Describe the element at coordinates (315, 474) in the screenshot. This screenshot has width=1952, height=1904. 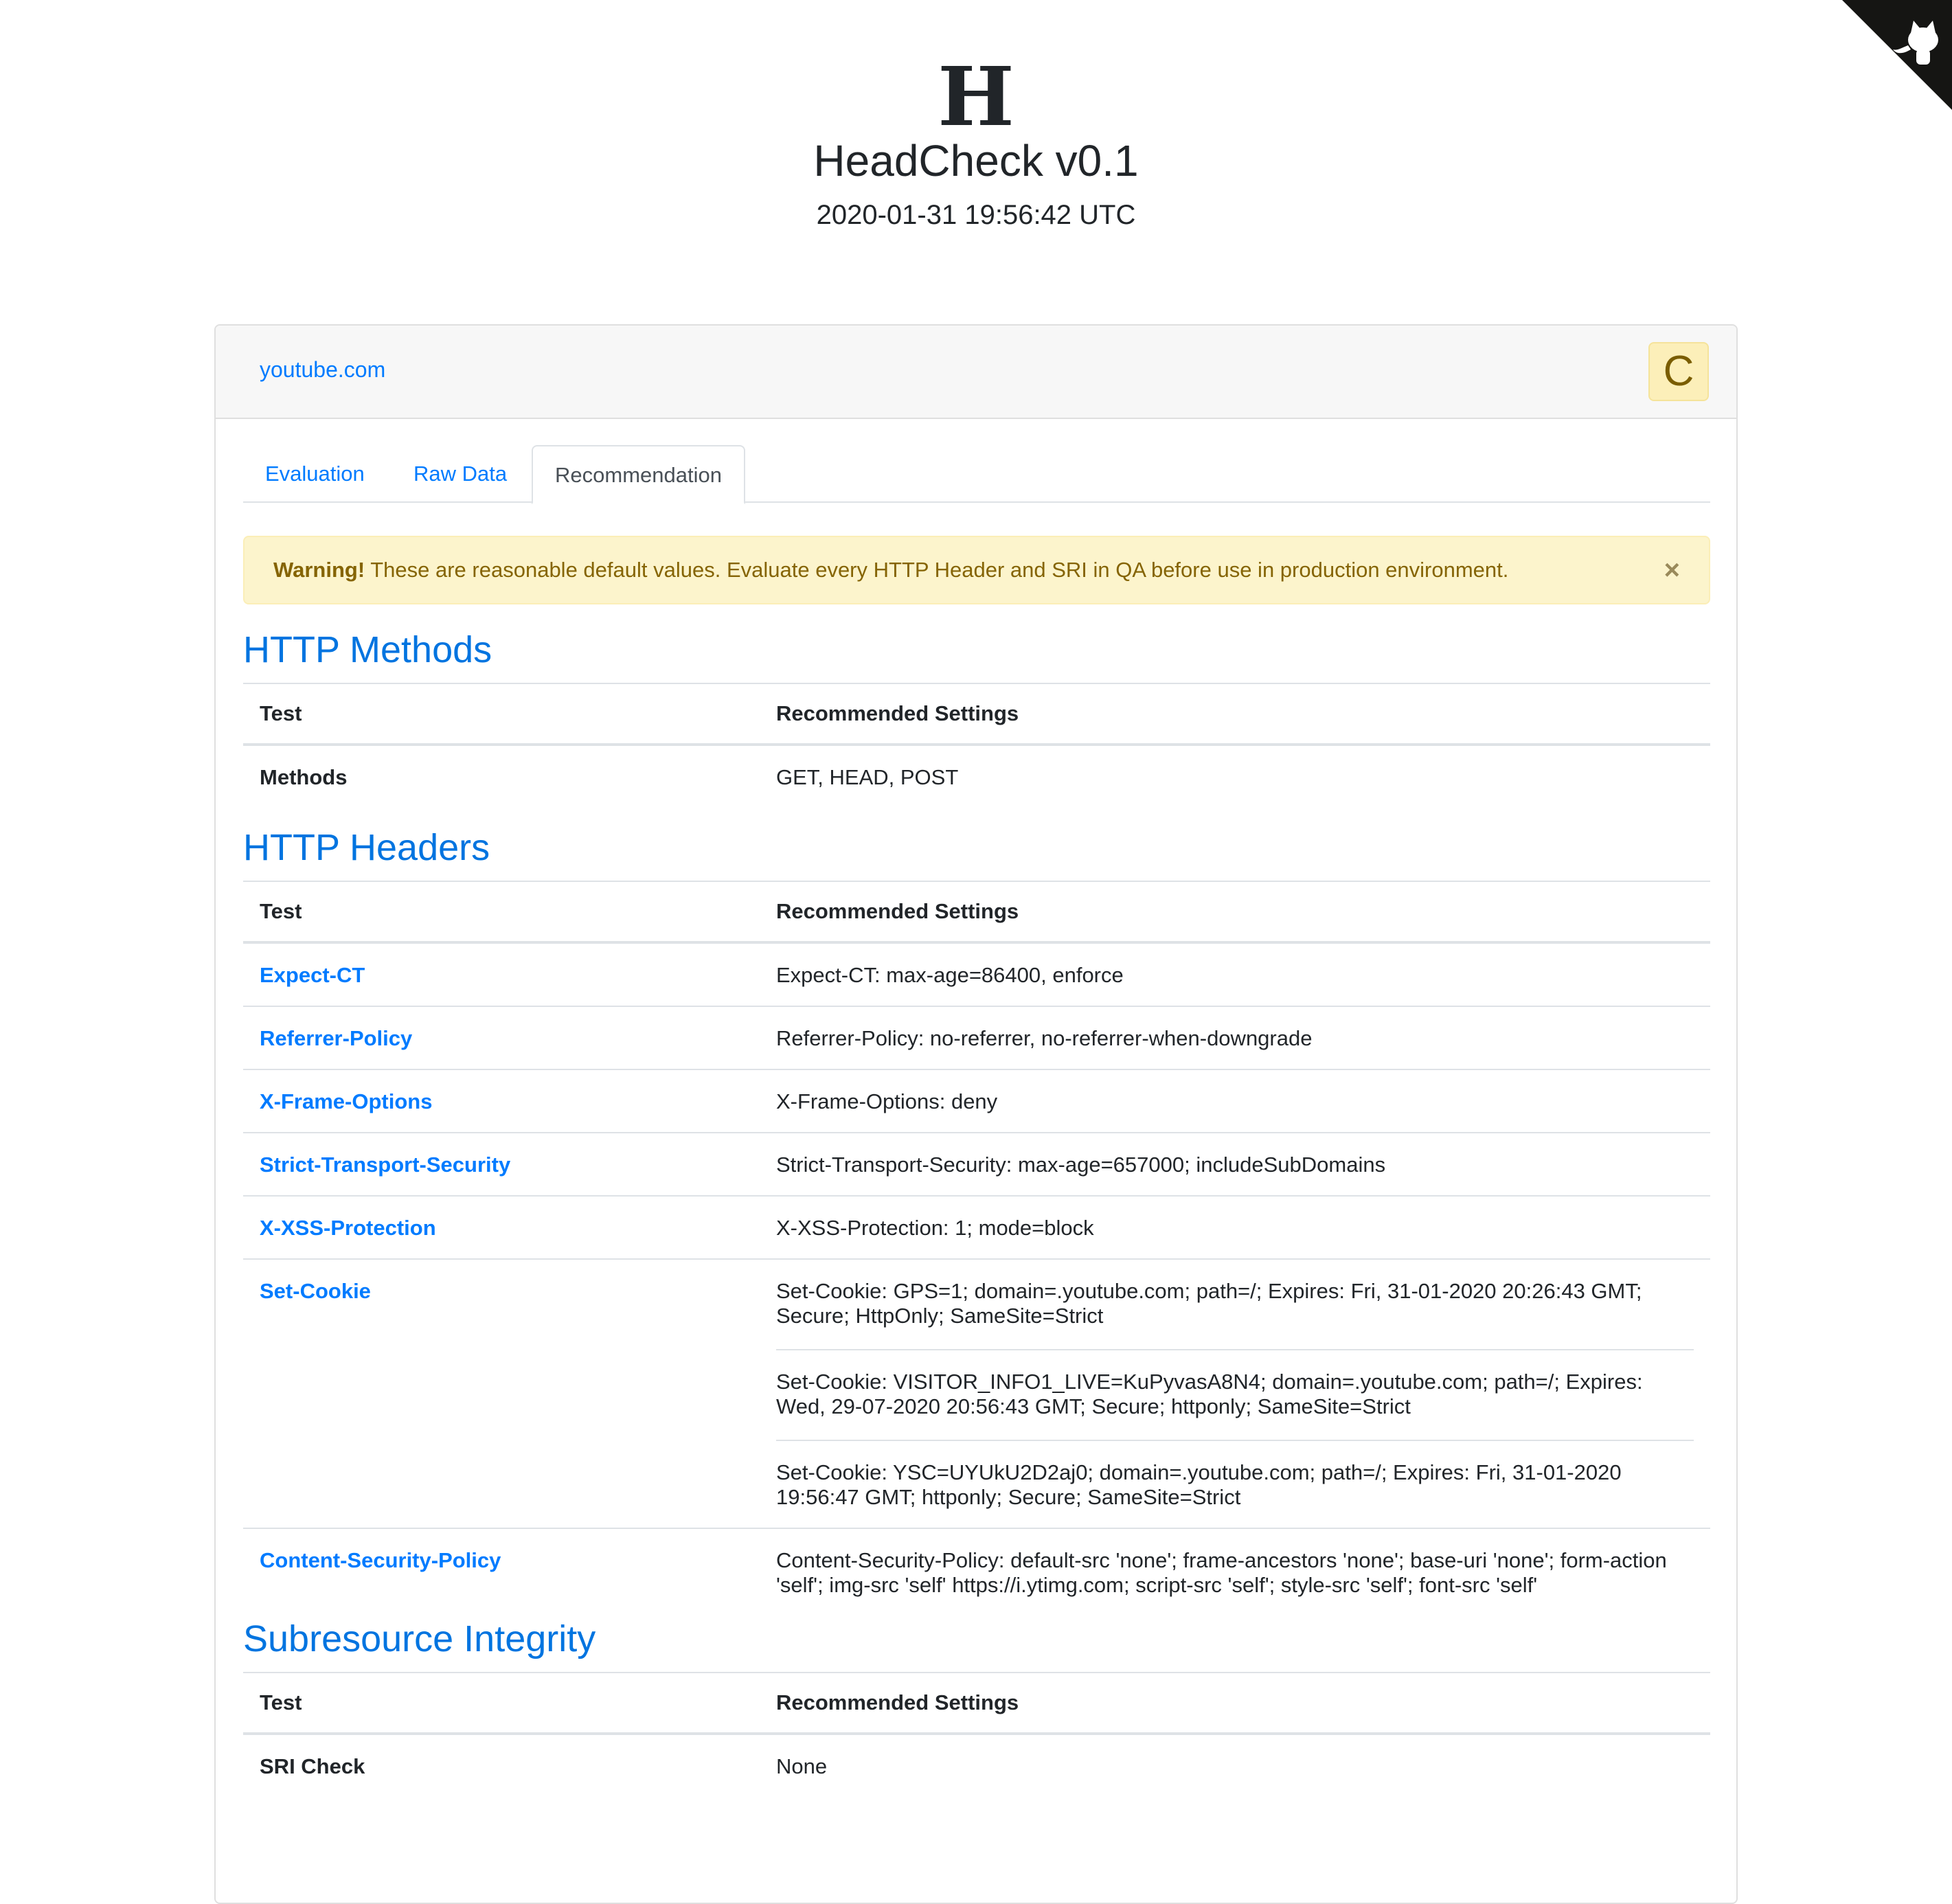
I see `tab-evaluation: Evaluation` at that location.